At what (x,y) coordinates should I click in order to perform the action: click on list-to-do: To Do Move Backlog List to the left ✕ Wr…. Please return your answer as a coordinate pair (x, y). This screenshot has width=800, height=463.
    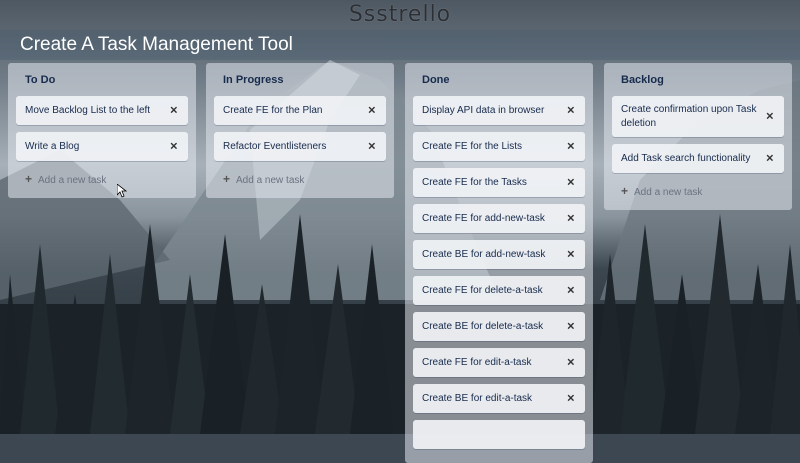
    Looking at the image, I should click on (102, 130).